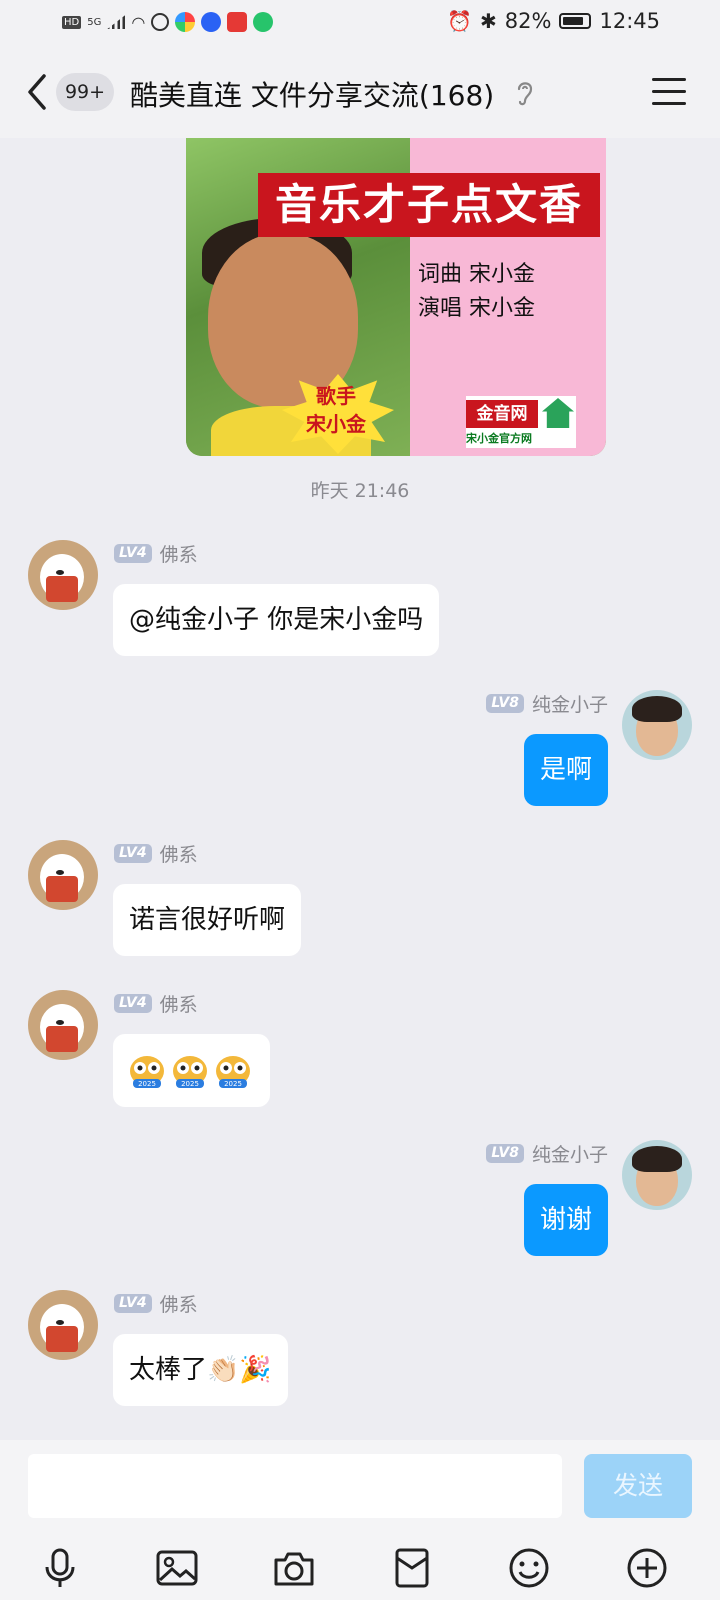 The height and width of the screenshot is (1600, 720). I want to click on poster-credit-singer: 演唱 宋小金, so click(476, 308).